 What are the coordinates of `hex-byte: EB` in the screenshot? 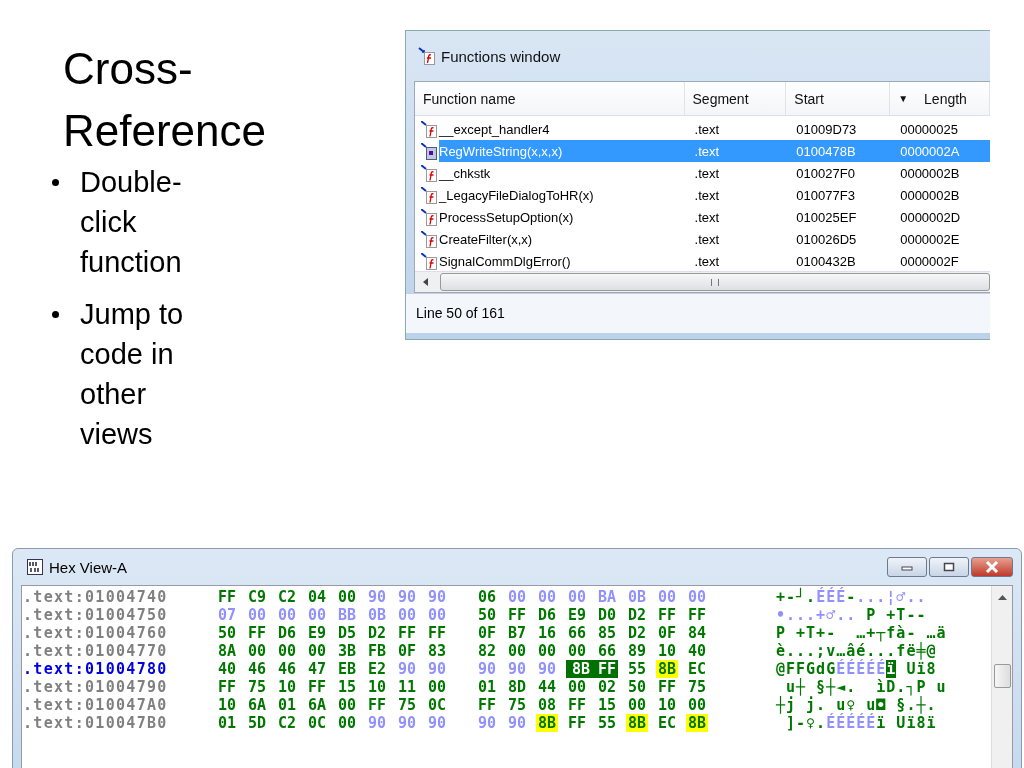 It's located at (347, 669).